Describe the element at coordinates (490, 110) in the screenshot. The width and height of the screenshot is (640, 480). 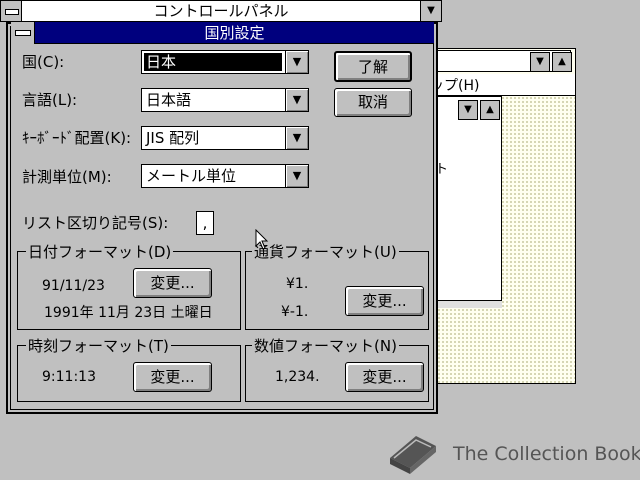
I see `background-inner-up-icon: ▲` at that location.